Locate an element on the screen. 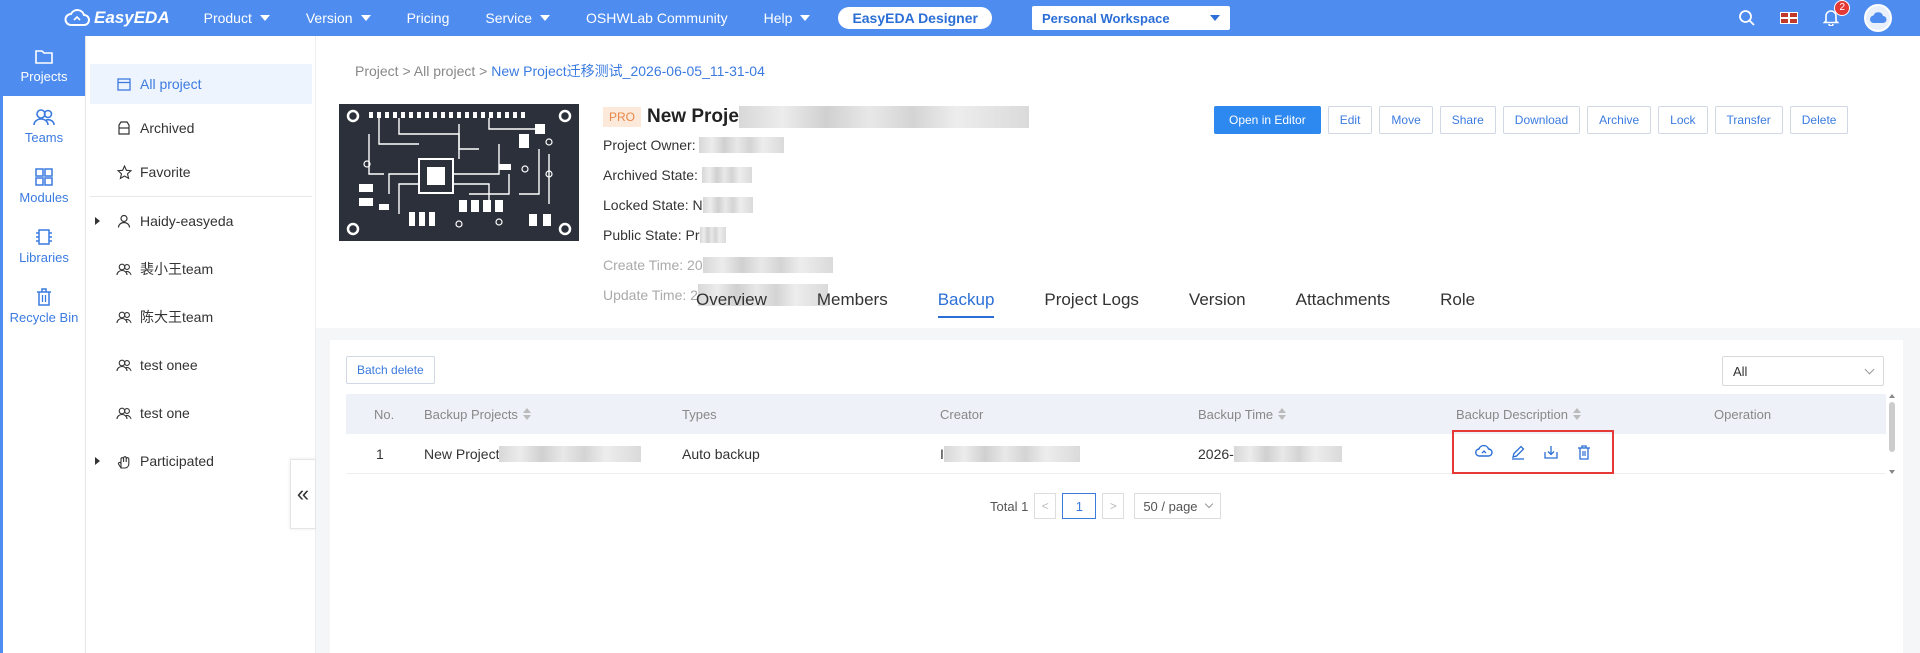 The width and height of the screenshot is (1920, 653). pagination: Total 1 < 1 > 50 / page is located at coordinates (1105, 506).